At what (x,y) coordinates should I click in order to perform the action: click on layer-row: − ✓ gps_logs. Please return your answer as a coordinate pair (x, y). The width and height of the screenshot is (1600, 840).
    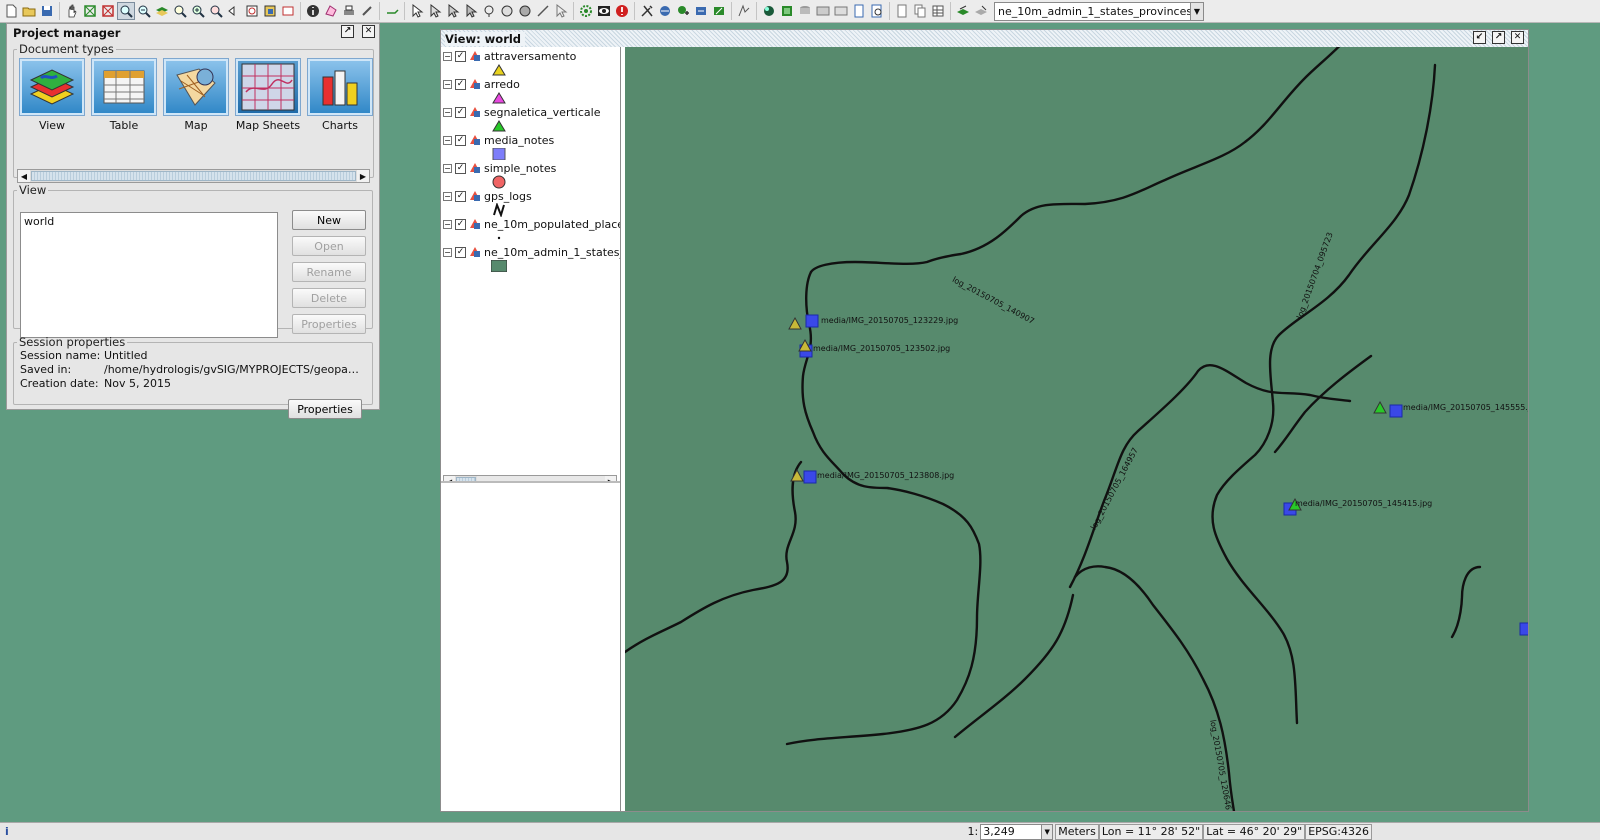
    Looking at the image, I should click on (487, 196).